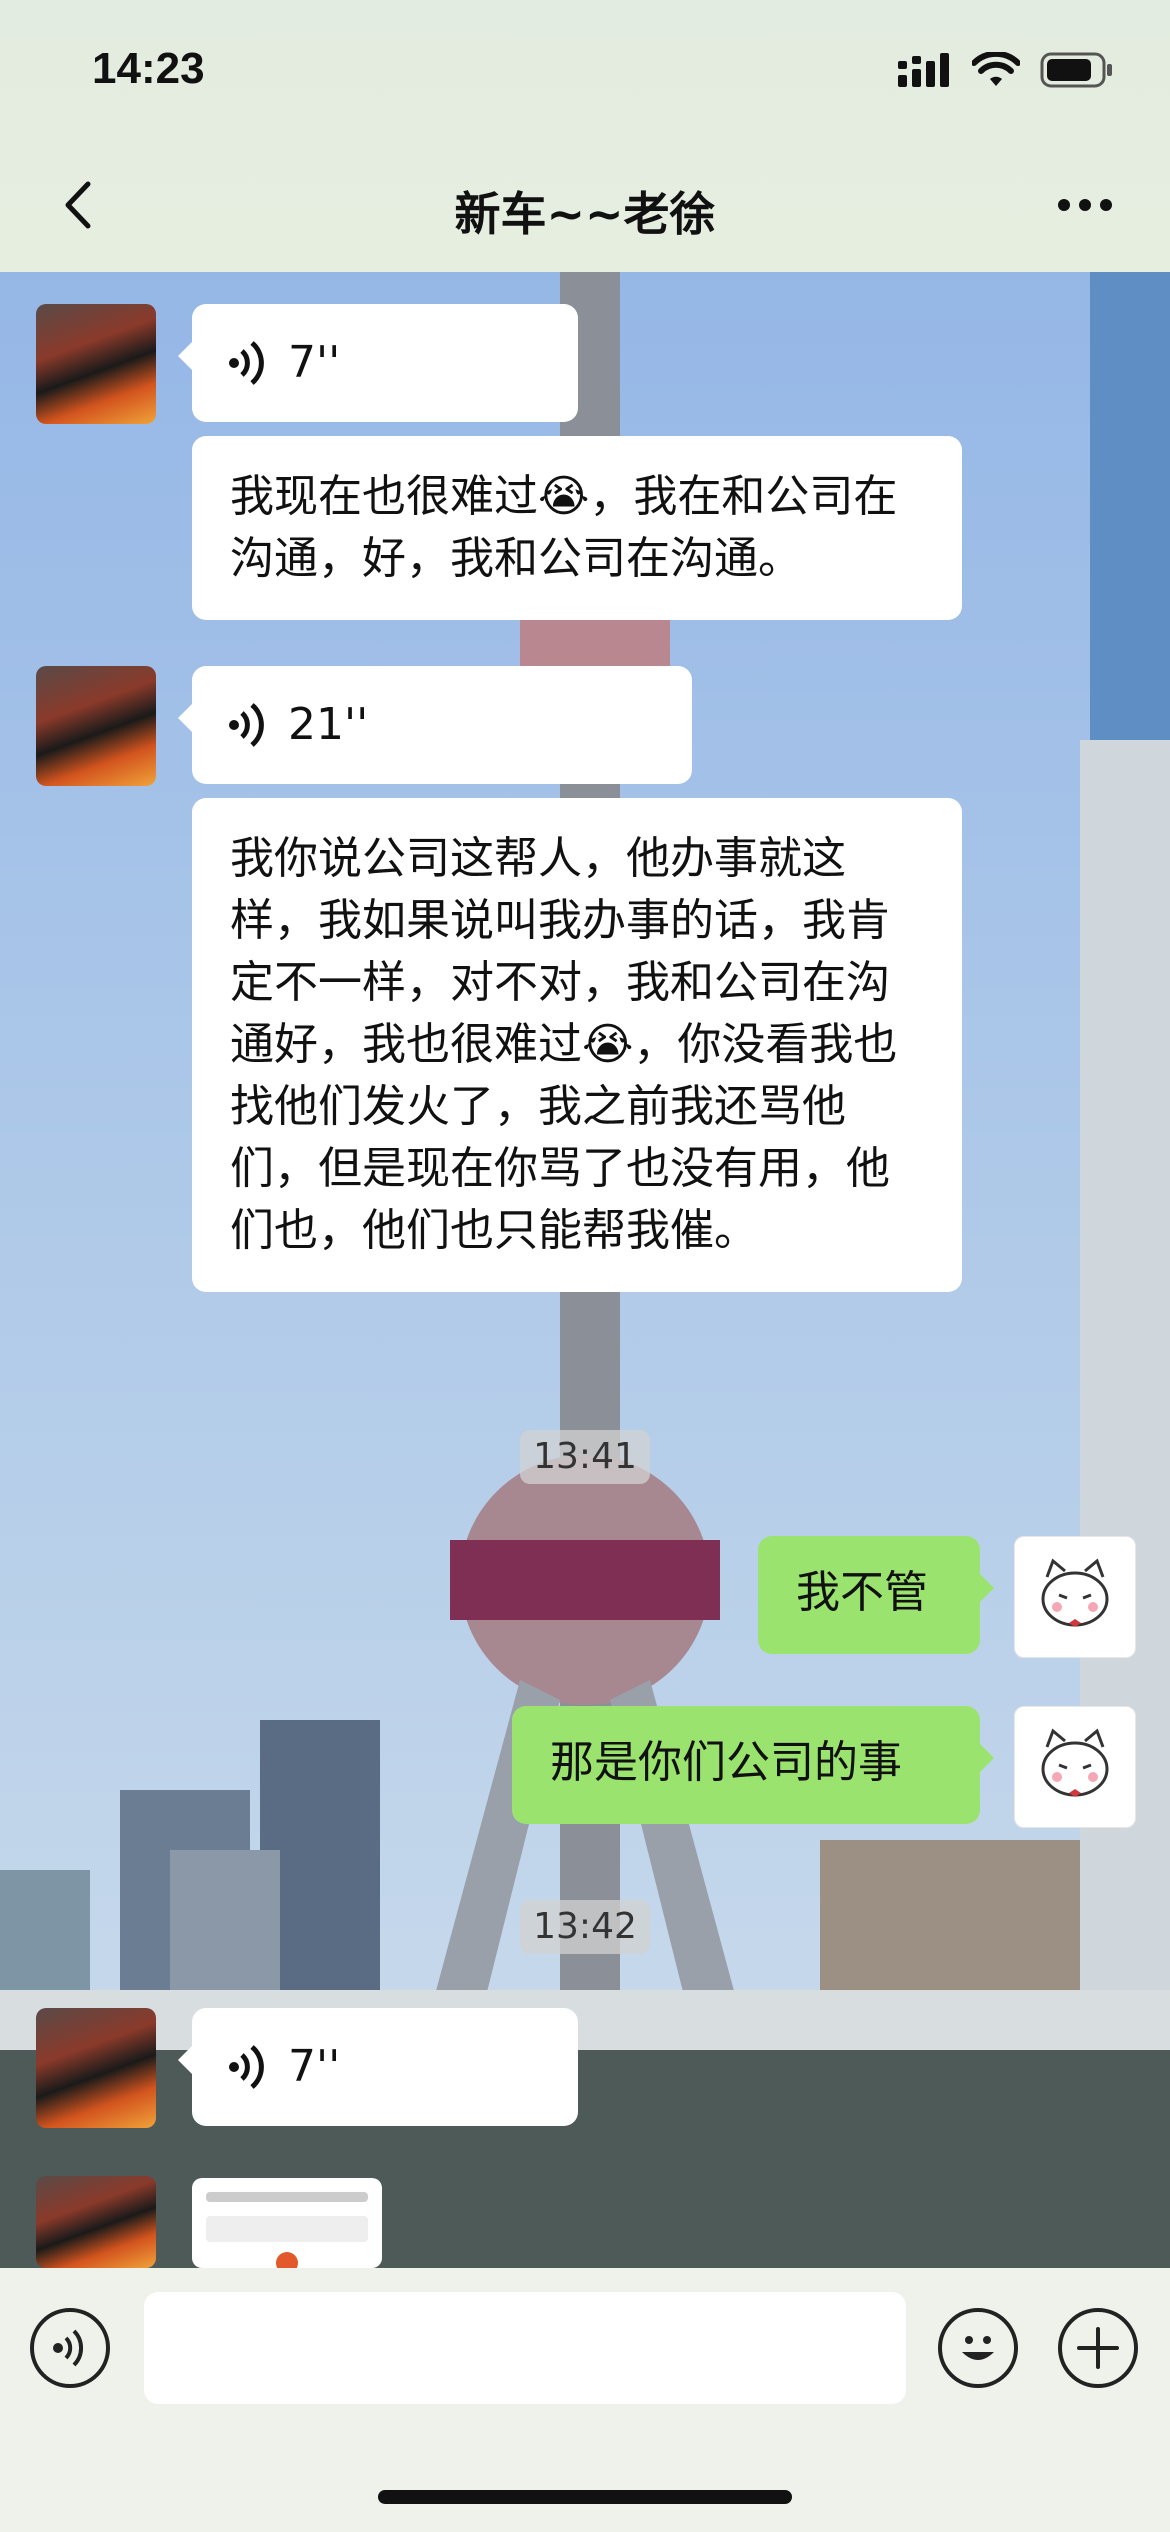  Describe the element at coordinates (585, 2497) in the screenshot. I see `home-indicator` at that location.